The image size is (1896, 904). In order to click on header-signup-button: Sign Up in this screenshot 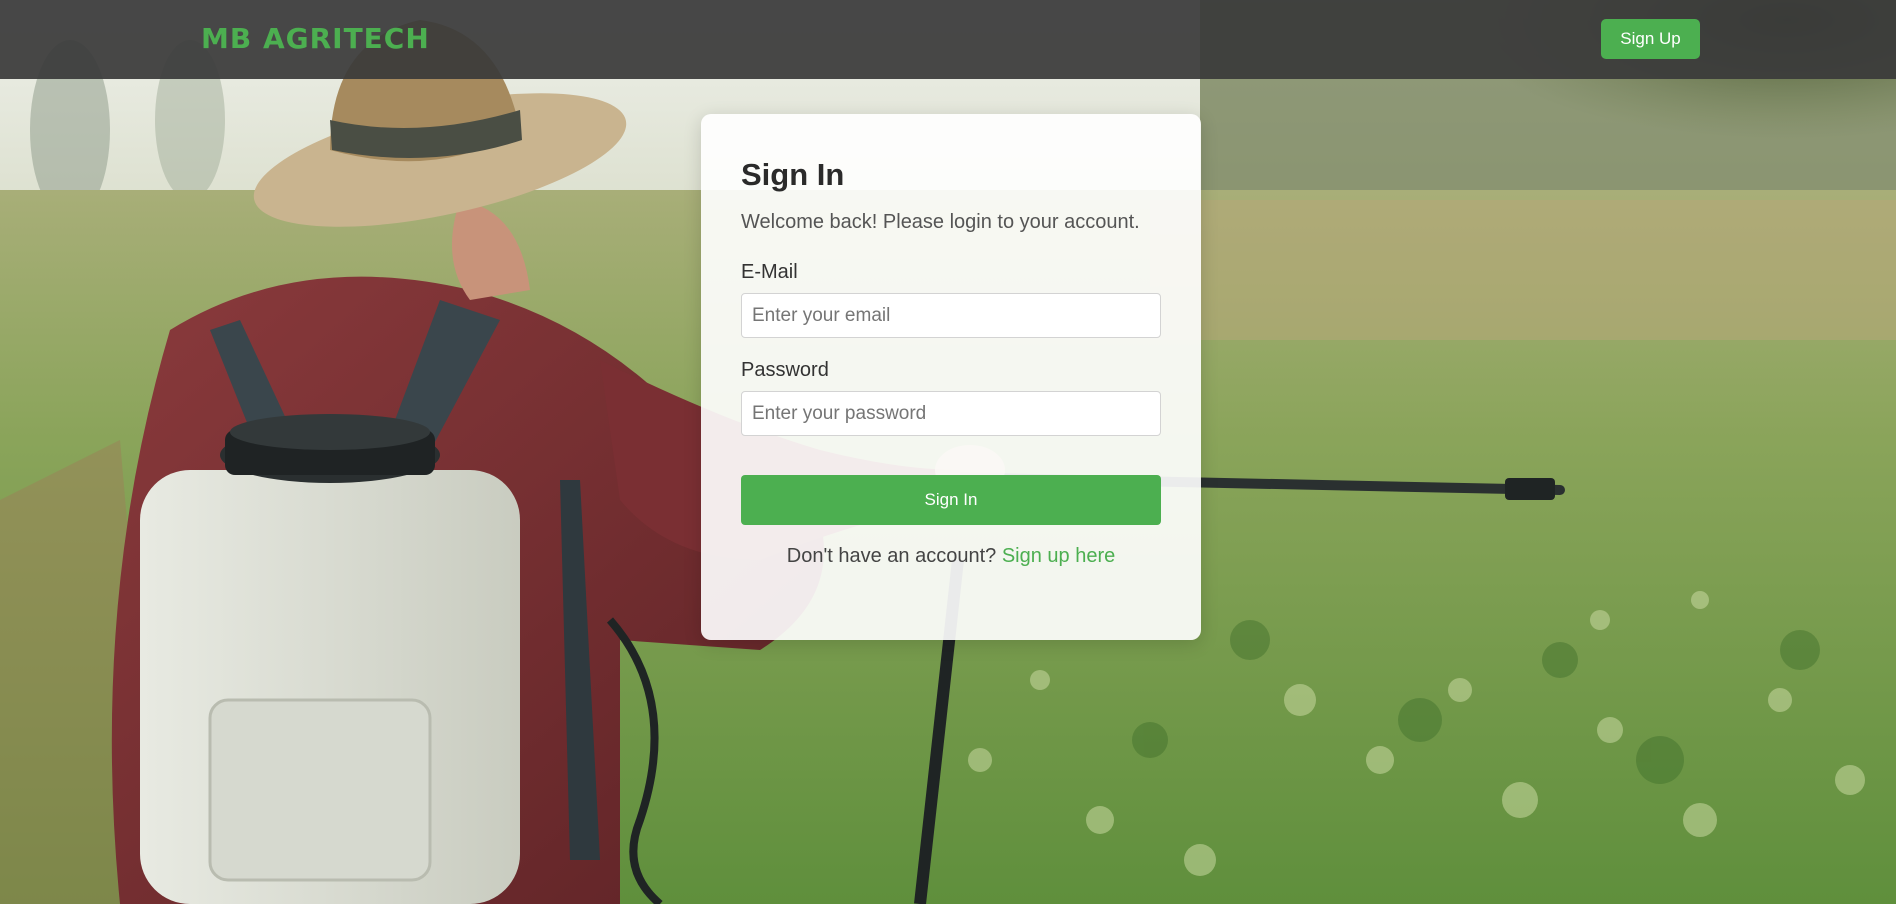, I will do `click(1650, 39)`.